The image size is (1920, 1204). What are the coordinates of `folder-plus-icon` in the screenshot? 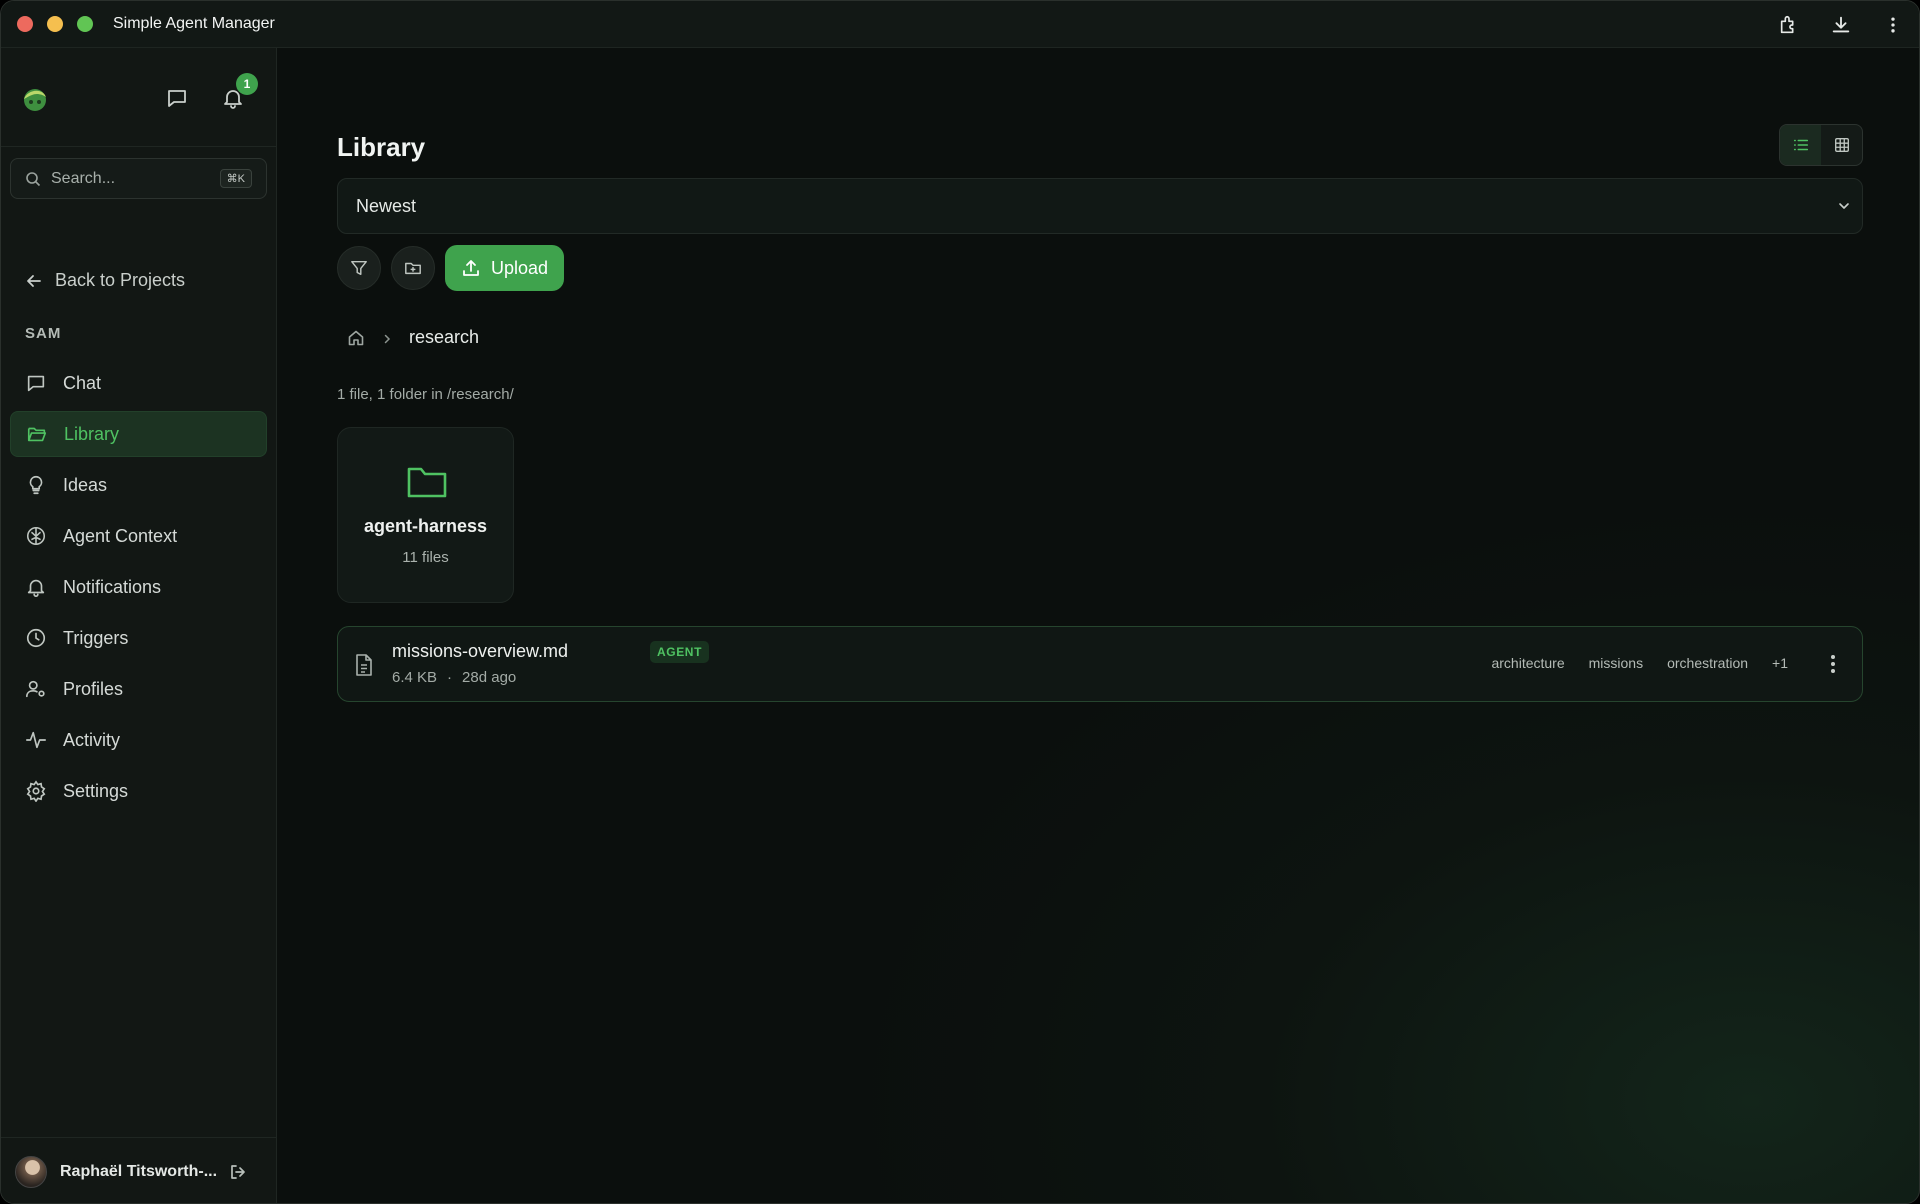 It's located at (413, 268).